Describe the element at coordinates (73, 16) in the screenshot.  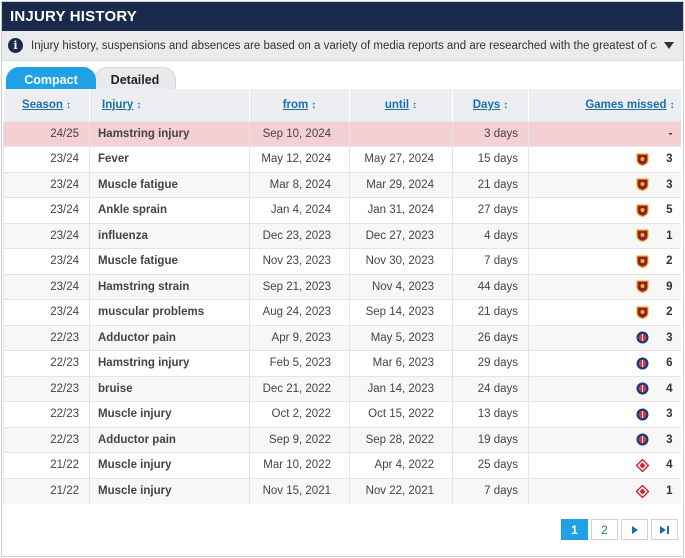
I see `title-text: INJURY HISTORY` at that location.